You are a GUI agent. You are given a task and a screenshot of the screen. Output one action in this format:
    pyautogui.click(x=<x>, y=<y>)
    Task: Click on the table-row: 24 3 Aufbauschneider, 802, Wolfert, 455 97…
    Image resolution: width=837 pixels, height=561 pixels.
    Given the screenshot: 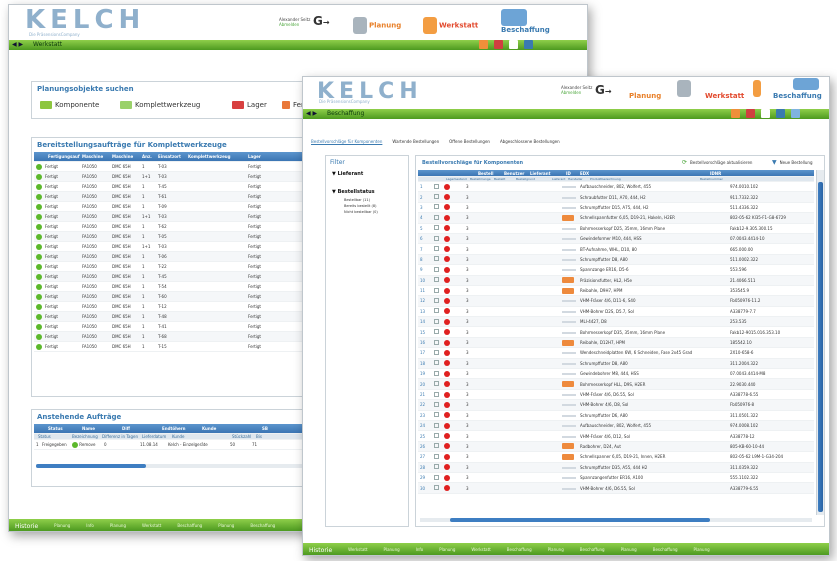 What is the action you would take?
    pyautogui.click(x=616, y=426)
    